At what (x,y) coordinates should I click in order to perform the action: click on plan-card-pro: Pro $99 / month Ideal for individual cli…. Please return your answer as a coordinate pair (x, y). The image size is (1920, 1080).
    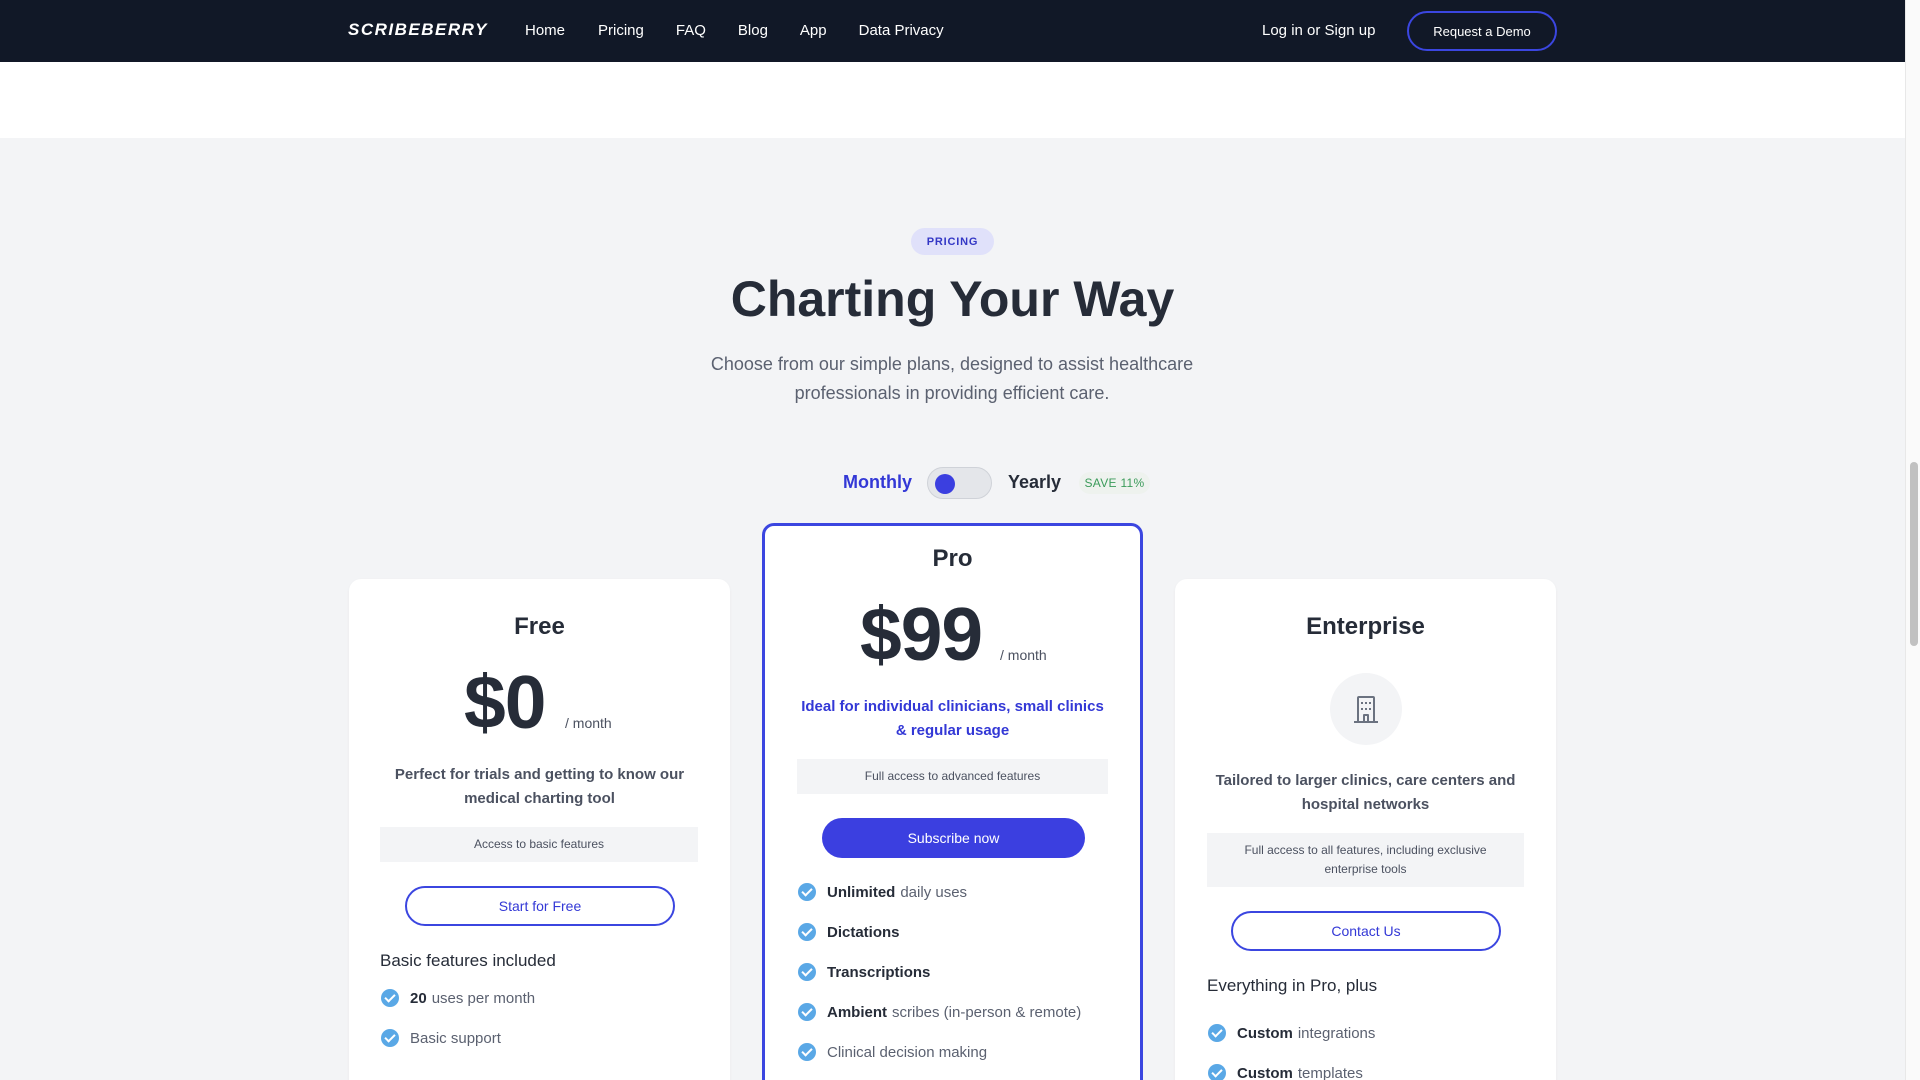
    Looking at the image, I should click on (952, 801).